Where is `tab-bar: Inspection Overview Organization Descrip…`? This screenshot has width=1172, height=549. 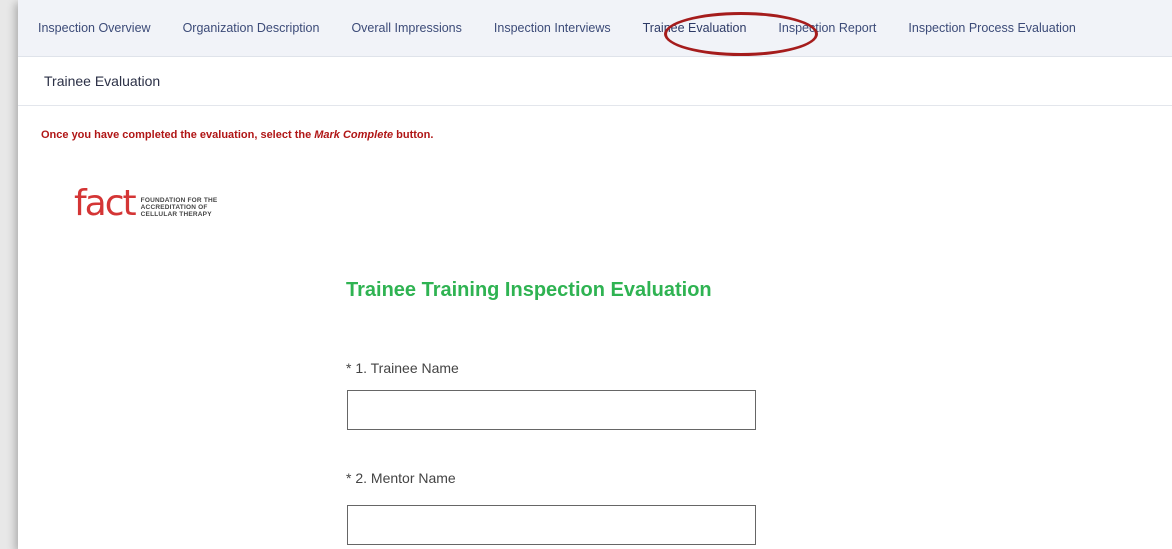 tab-bar: Inspection Overview Organization Descrip… is located at coordinates (595, 28).